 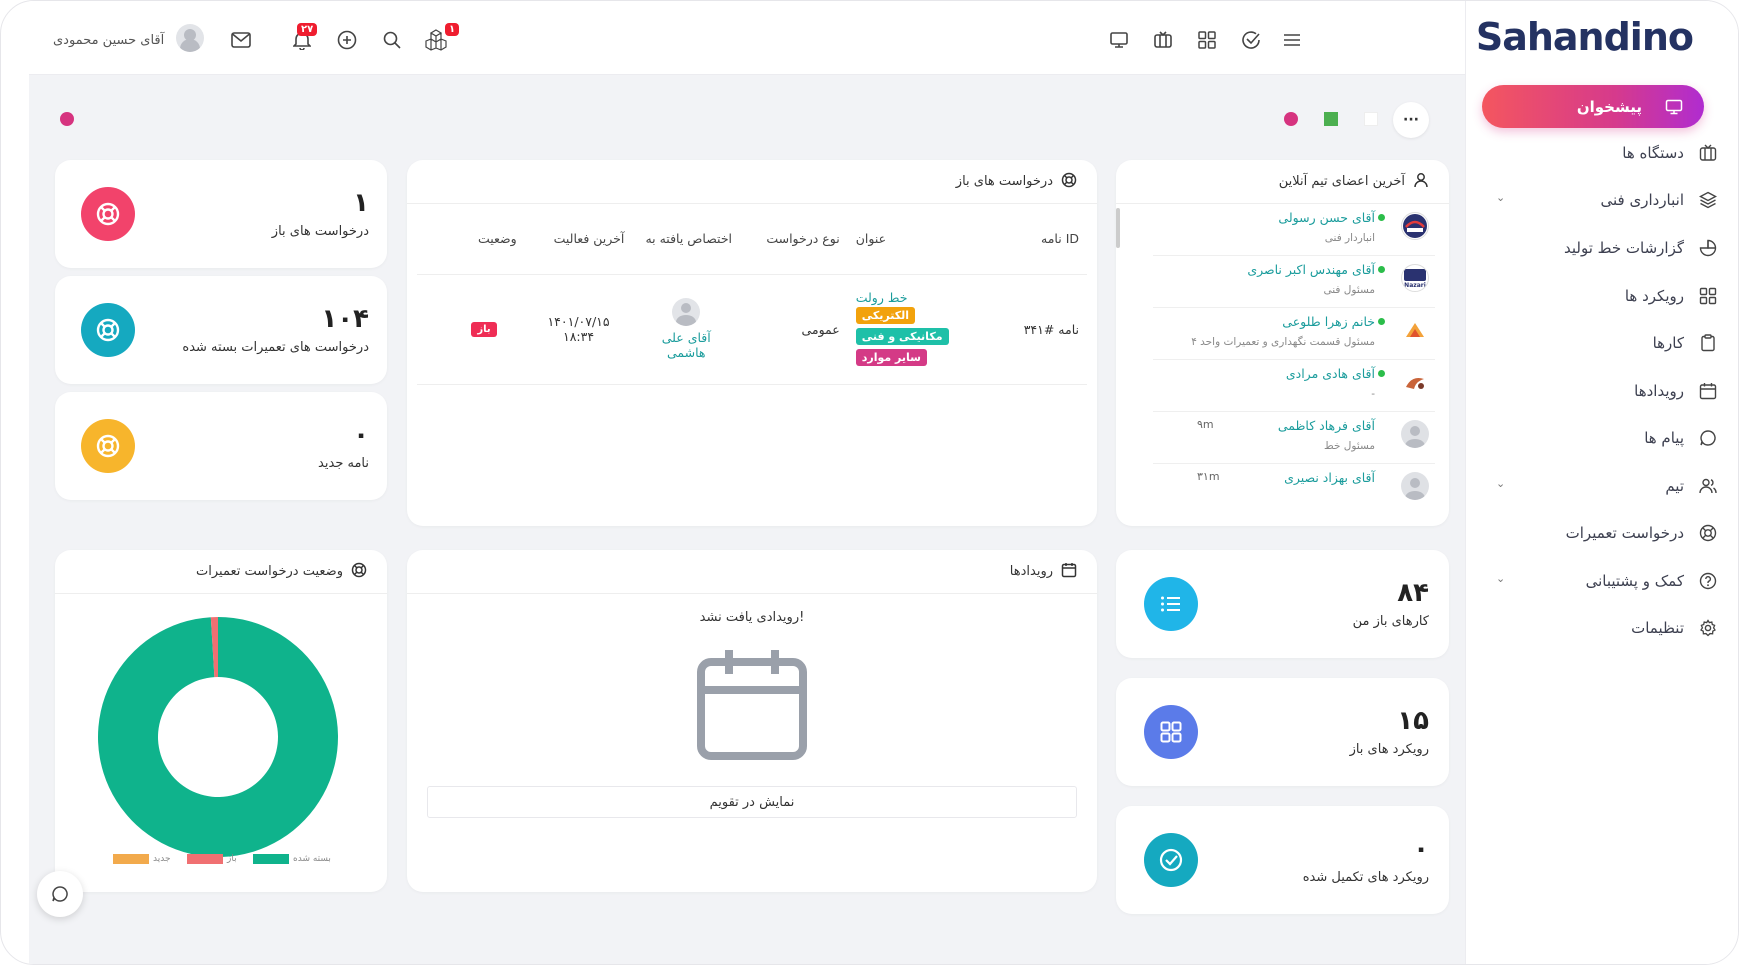 What do you see at coordinates (1251, 40) in the screenshot?
I see `check-circle-icon` at bounding box center [1251, 40].